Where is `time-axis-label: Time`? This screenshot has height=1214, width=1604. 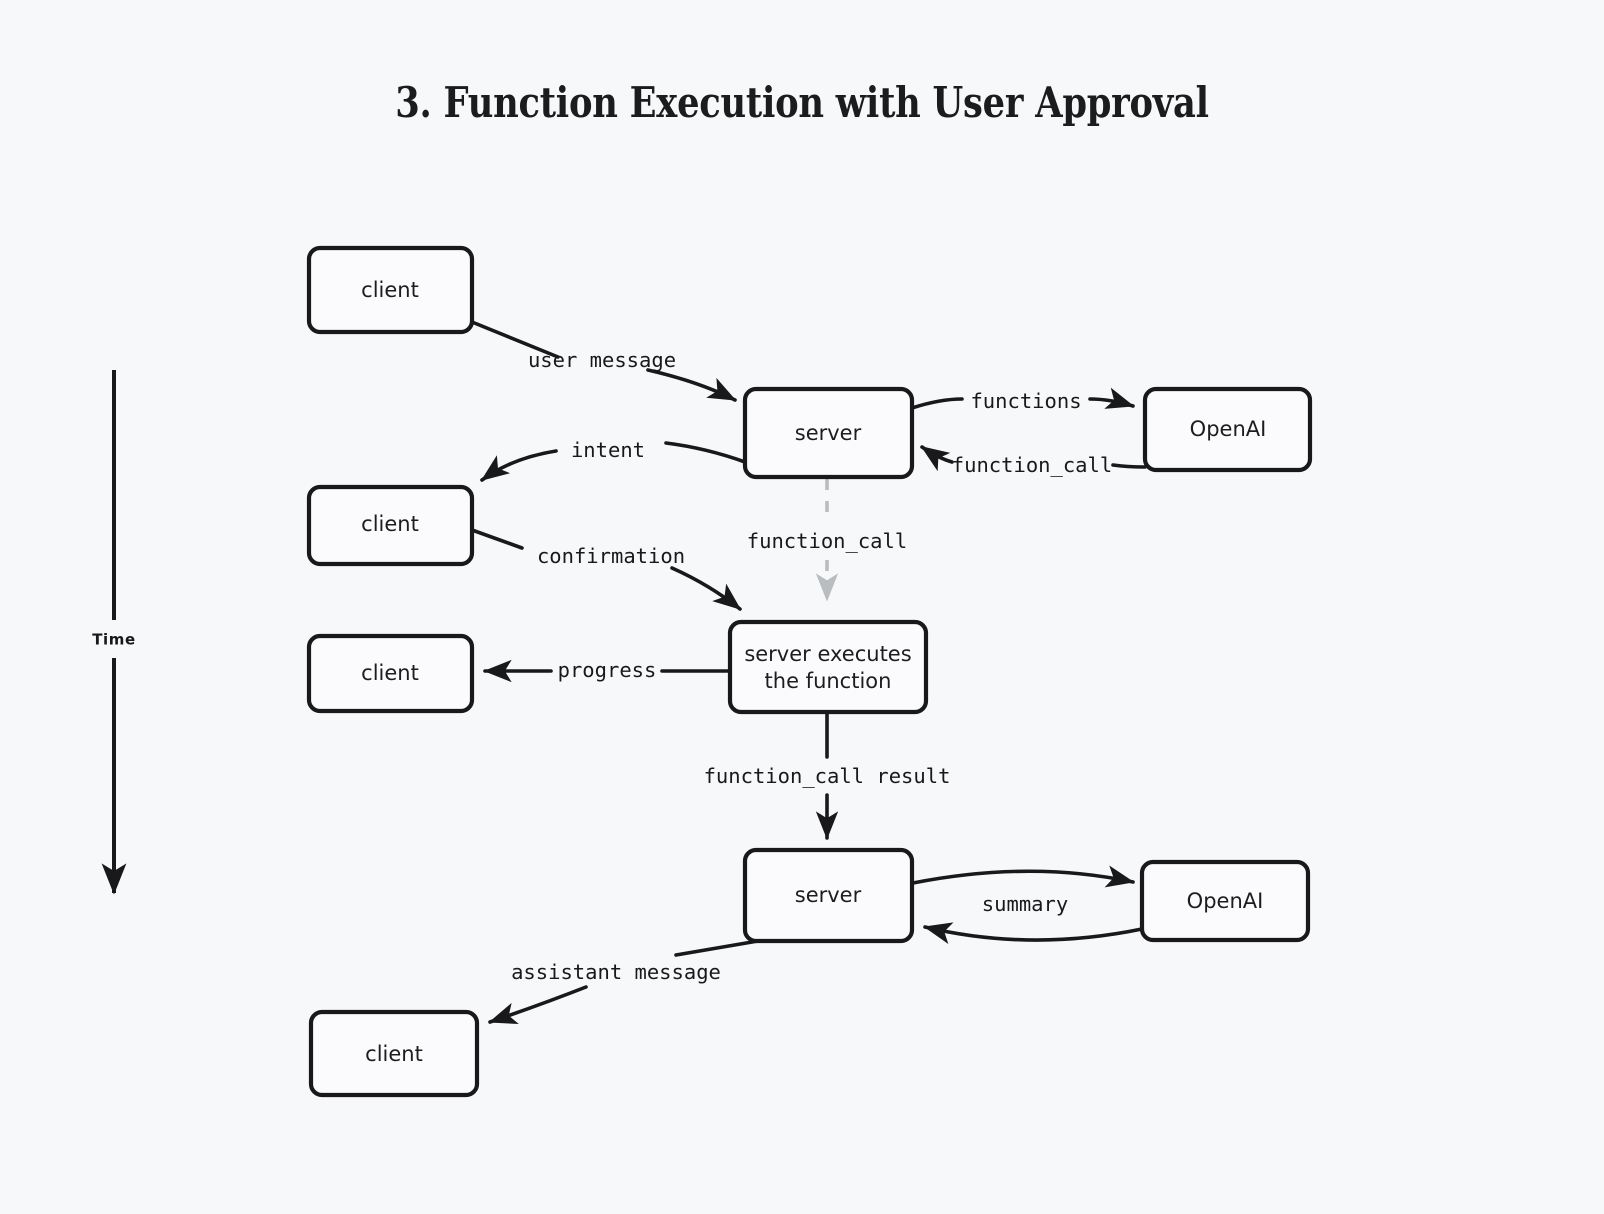 time-axis-label: Time is located at coordinates (114, 640).